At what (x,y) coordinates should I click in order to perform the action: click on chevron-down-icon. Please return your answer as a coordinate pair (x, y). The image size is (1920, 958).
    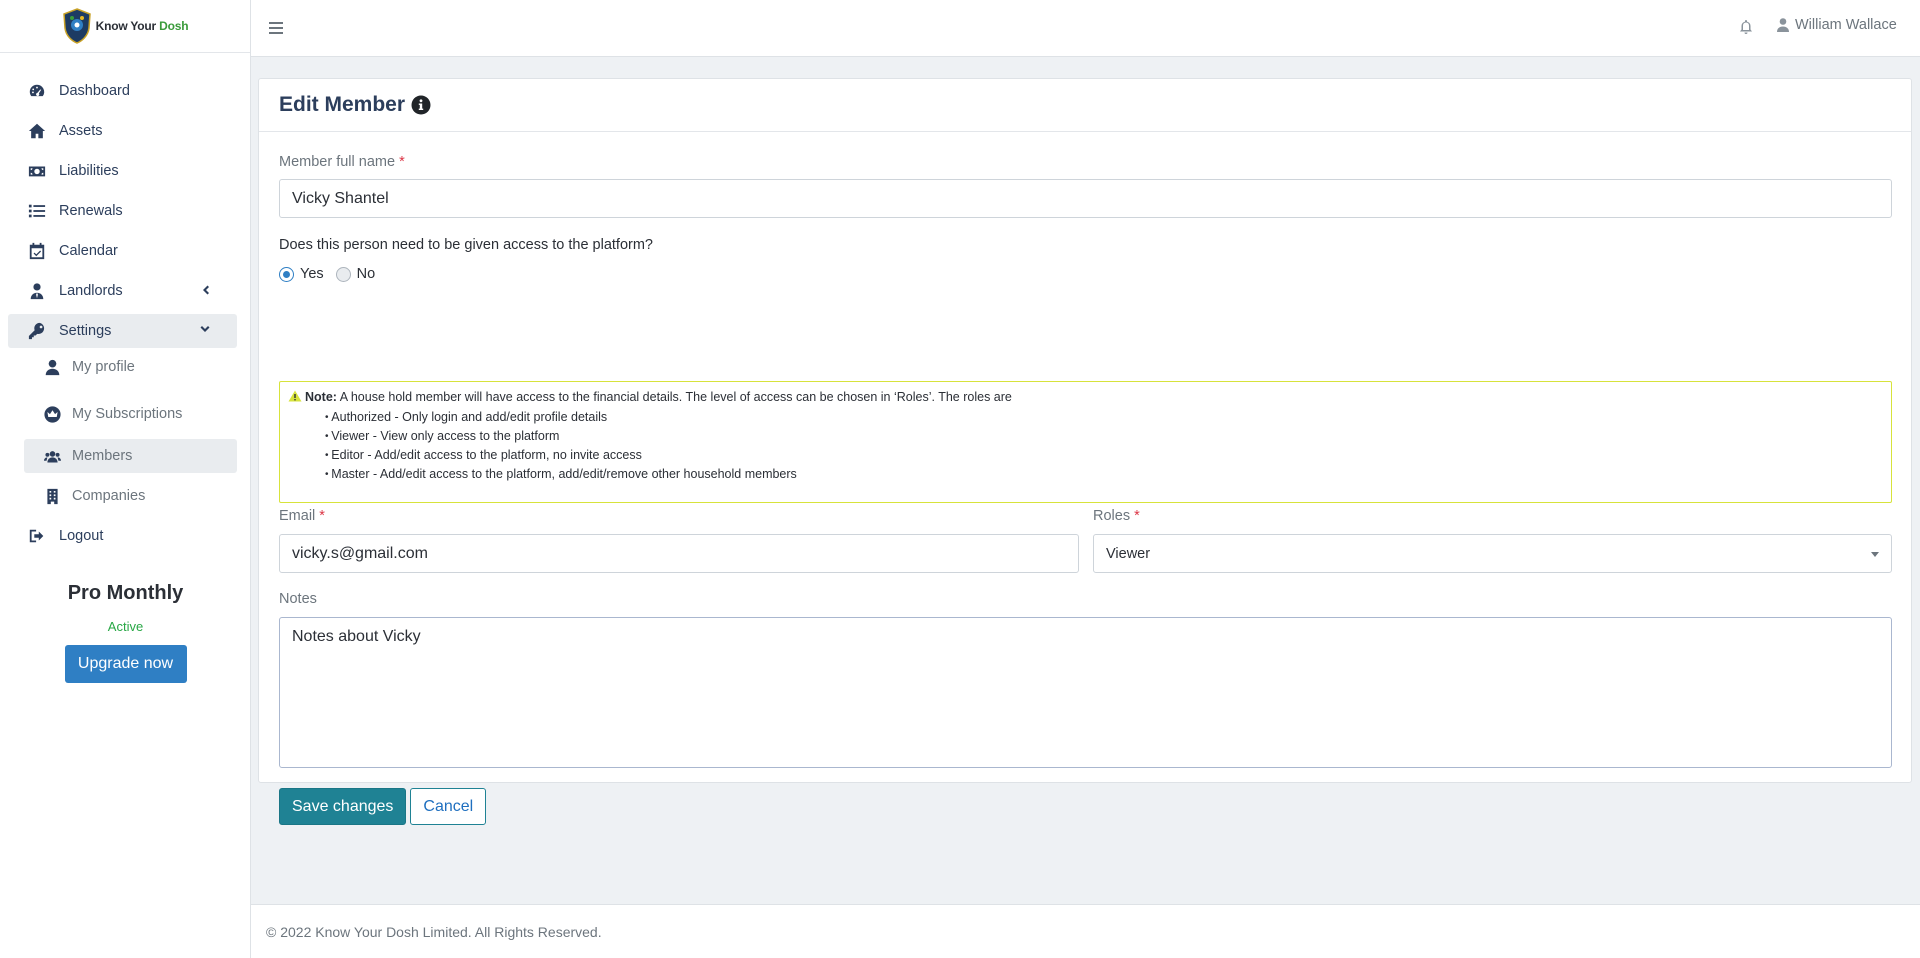
    Looking at the image, I should click on (205, 330).